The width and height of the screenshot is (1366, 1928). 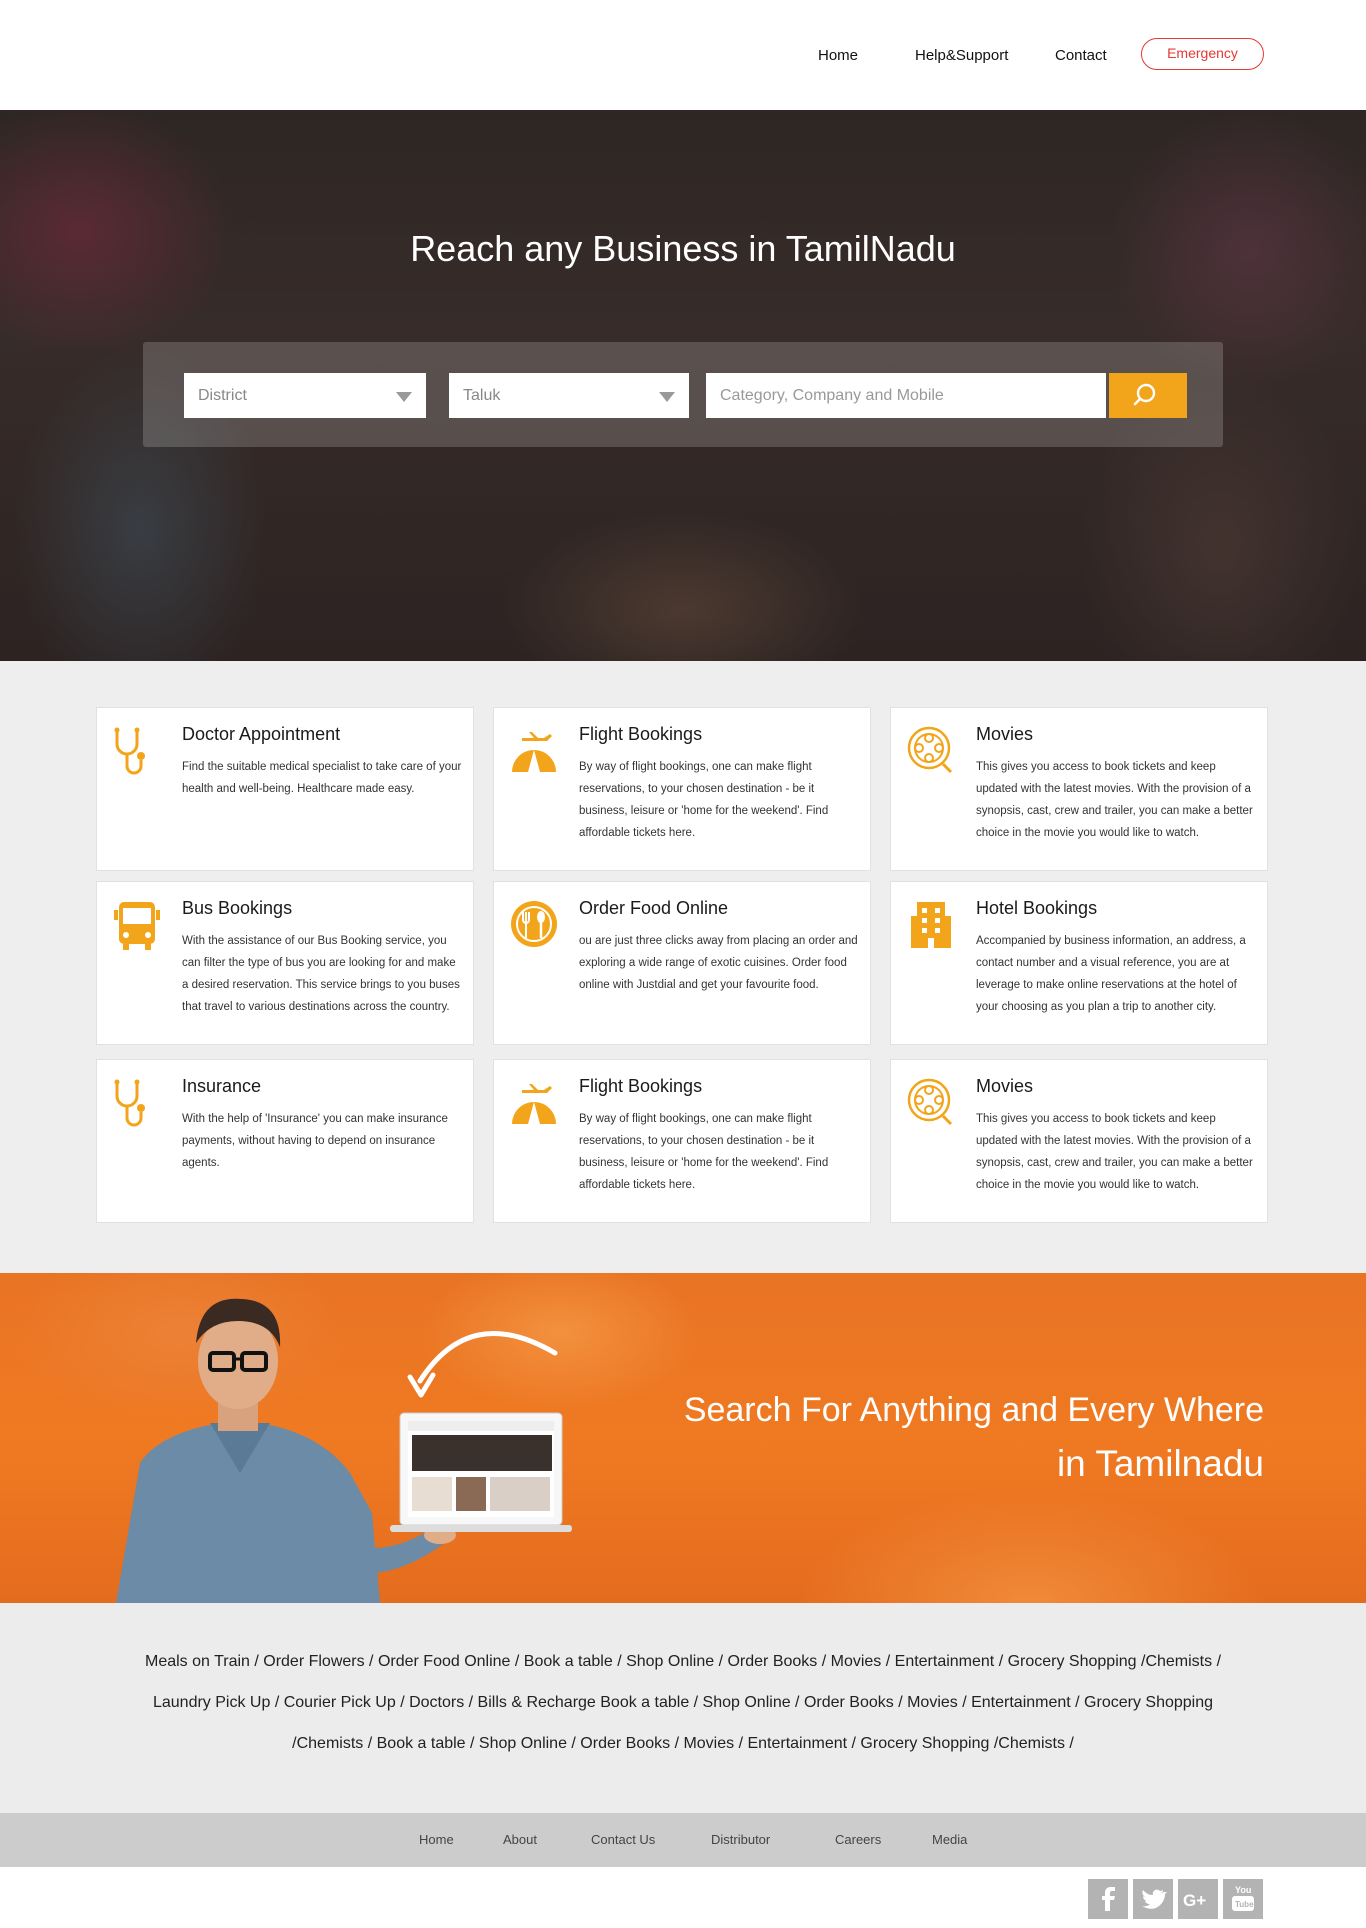 I want to click on taluk-select: Taluk, so click(x=569, y=395).